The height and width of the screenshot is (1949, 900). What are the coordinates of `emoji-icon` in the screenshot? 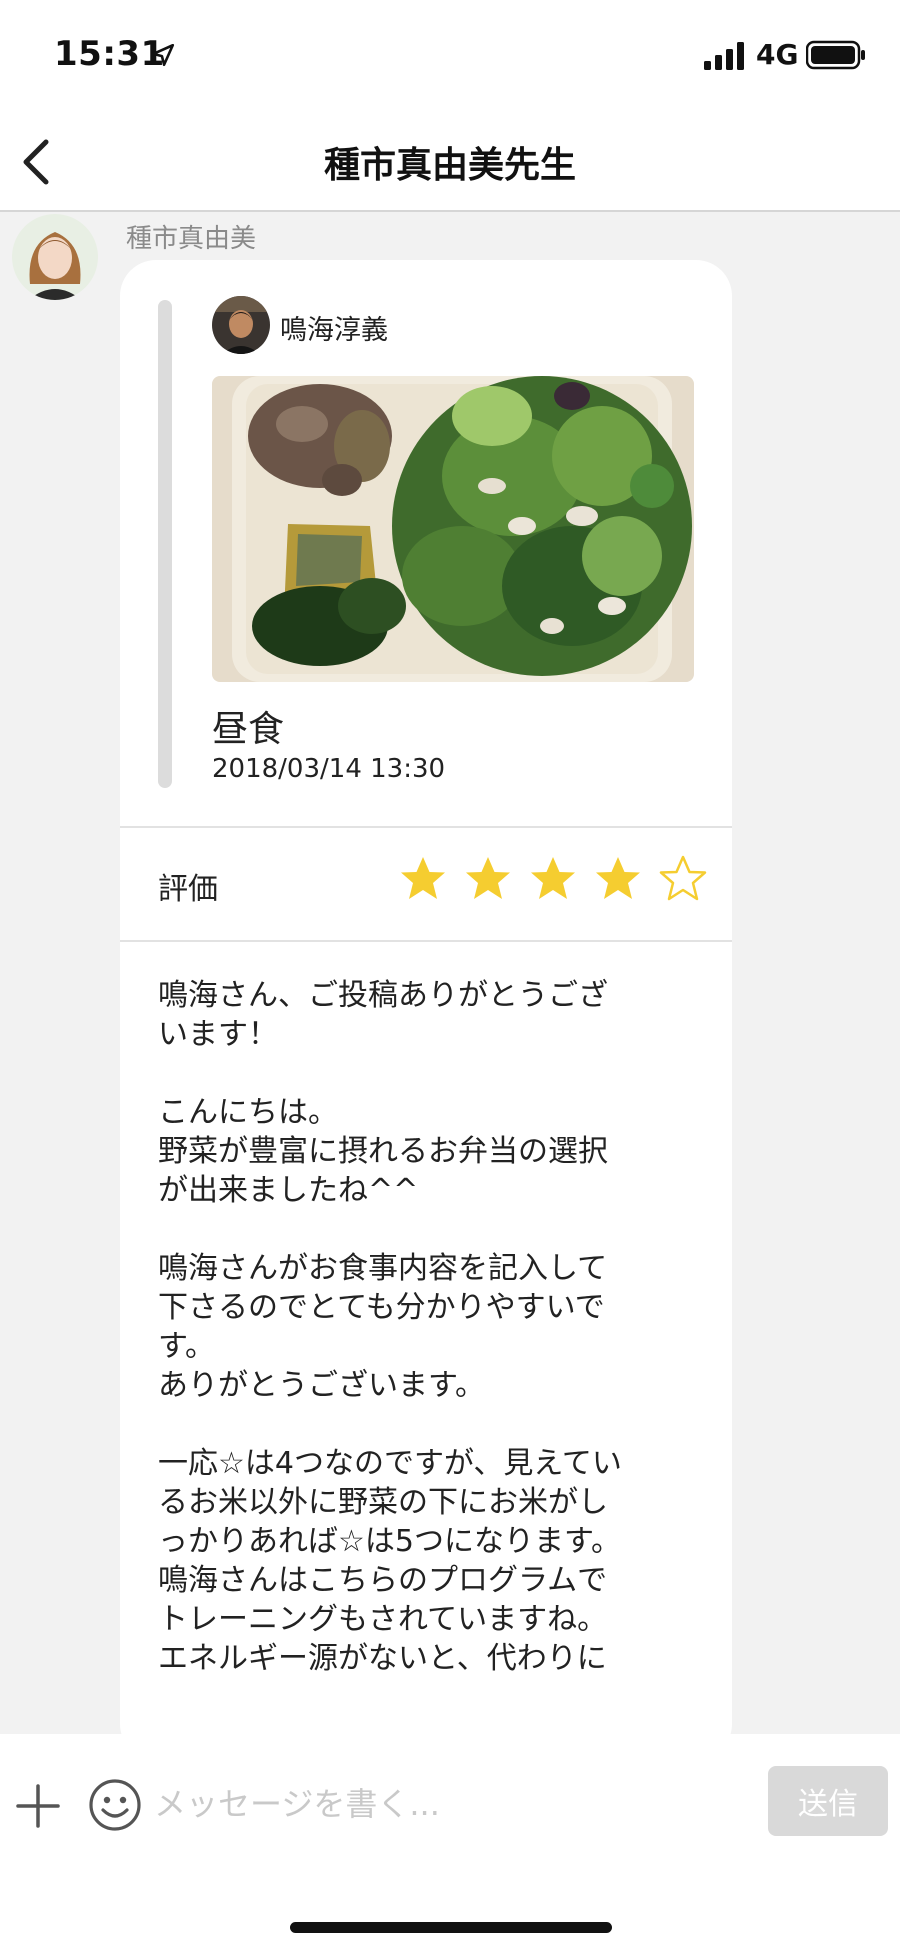 It's located at (115, 1805).